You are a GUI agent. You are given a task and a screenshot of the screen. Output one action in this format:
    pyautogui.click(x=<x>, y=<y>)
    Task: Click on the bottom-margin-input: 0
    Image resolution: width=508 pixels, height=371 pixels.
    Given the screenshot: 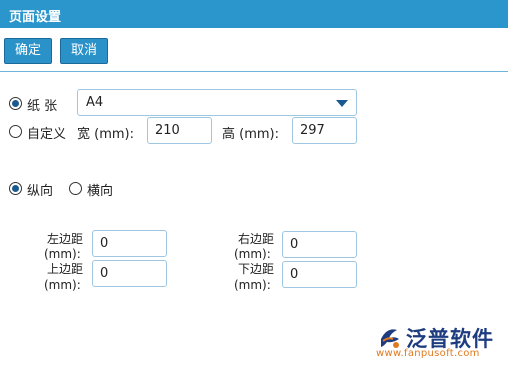 What is the action you would take?
    pyautogui.click(x=319, y=274)
    